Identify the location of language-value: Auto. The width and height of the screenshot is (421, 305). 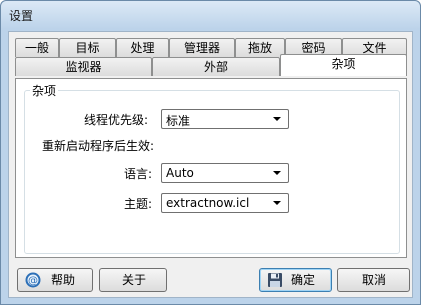
(180, 173).